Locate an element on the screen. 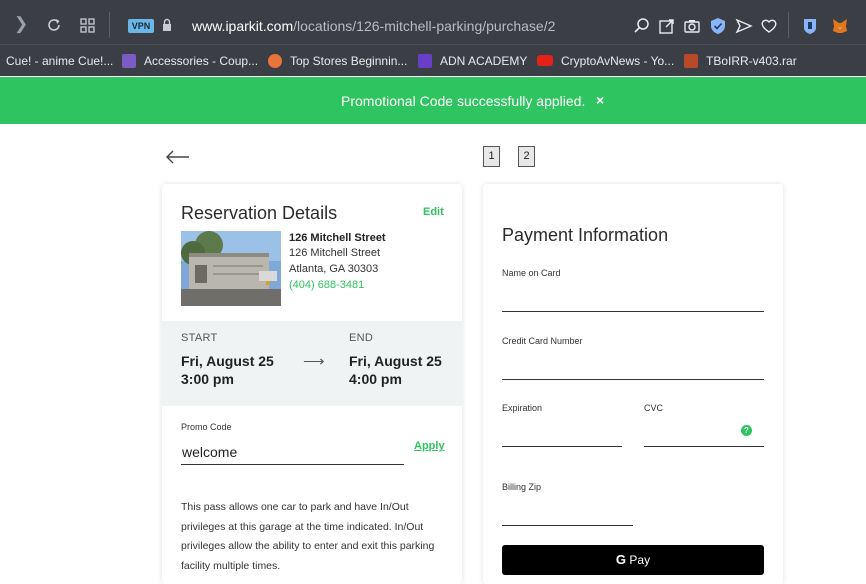  location-name: 126 Mitchell Street is located at coordinates (337, 238).